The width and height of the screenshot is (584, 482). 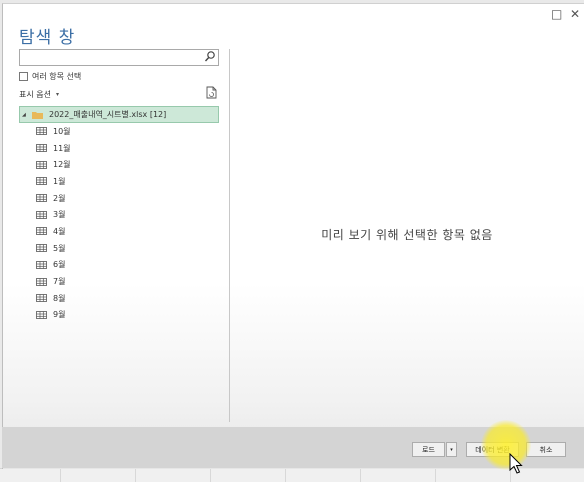 I want to click on search-icon, so click(x=210, y=56).